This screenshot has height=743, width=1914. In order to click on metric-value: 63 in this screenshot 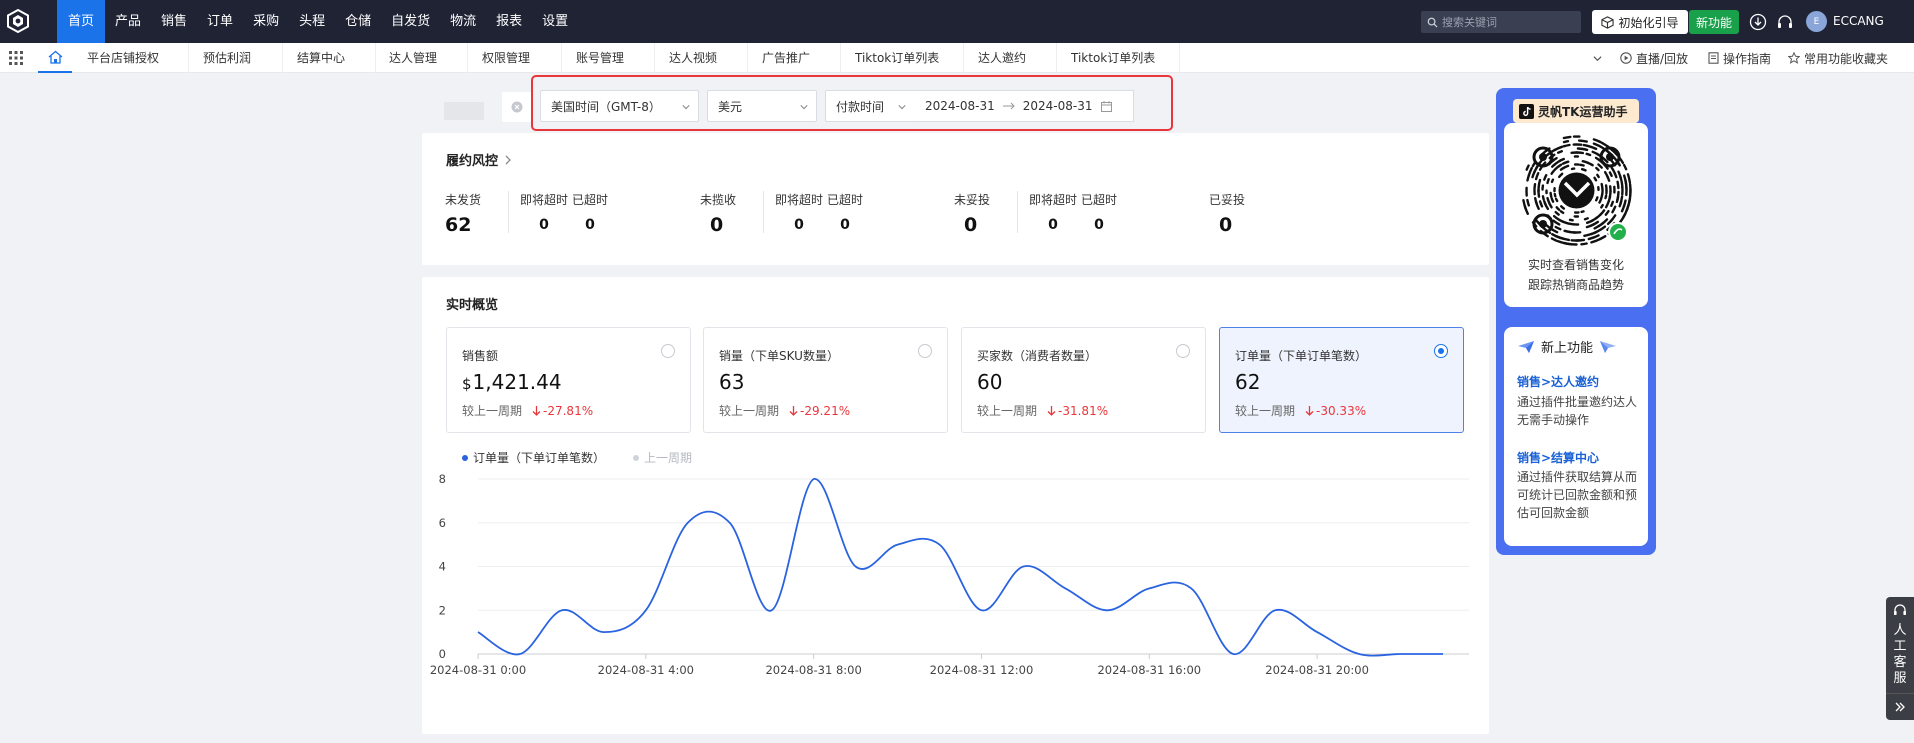, I will do `click(732, 382)`.